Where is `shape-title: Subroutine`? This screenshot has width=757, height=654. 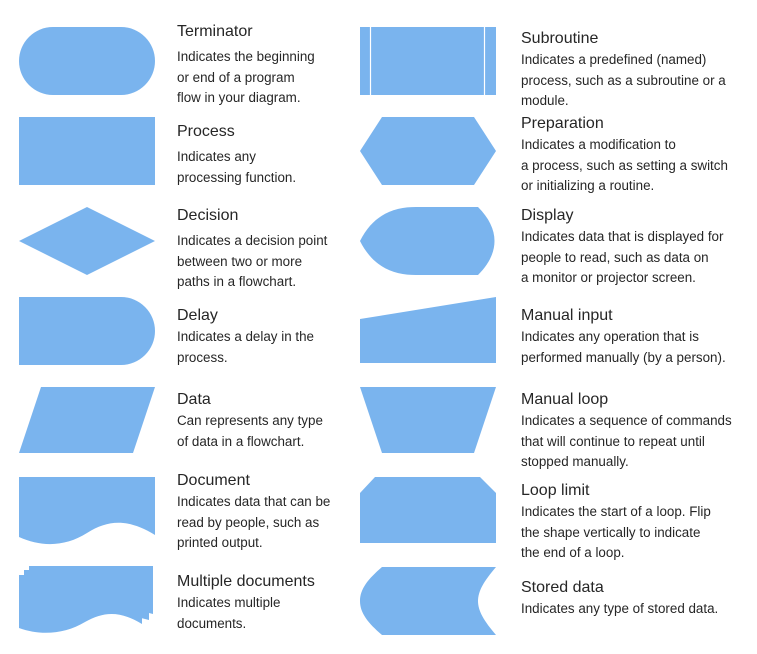 shape-title: Subroutine is located at coordinates (560, 38).